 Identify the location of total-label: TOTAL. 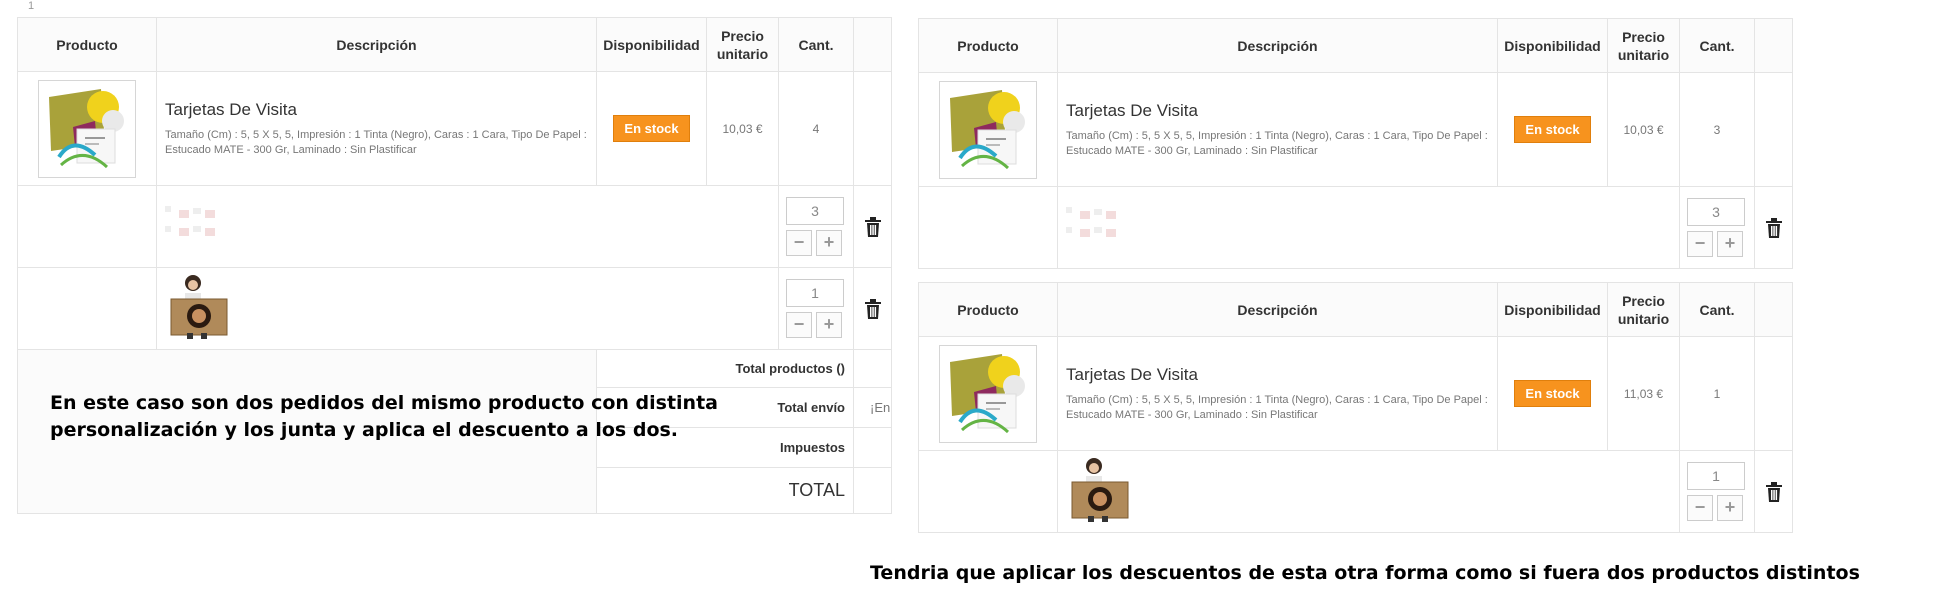
(725, 490).